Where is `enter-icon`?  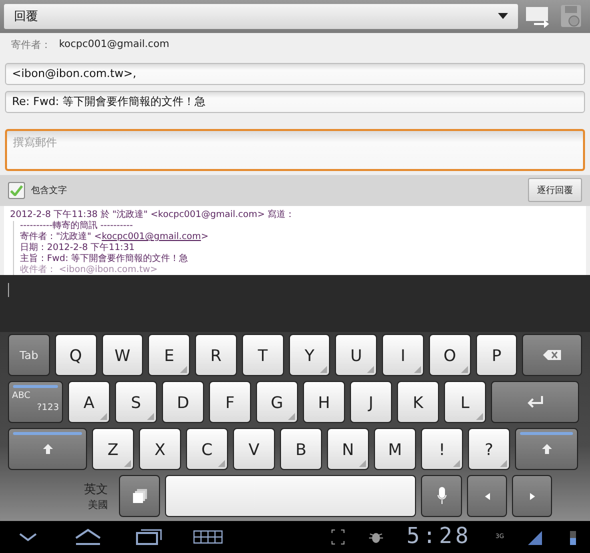 enter-icon is located at coordinates (535, 402).